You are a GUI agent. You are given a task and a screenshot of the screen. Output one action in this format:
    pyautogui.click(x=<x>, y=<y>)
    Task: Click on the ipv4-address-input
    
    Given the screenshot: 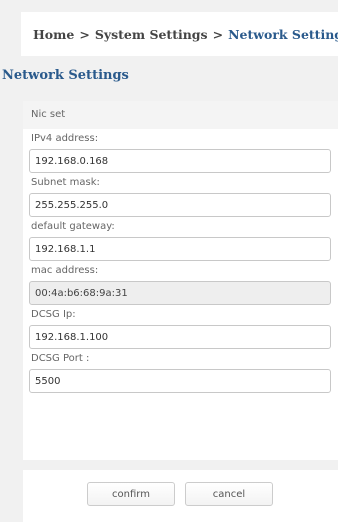 What is the action you would take?
    pyautogui.click(x=180, y=161)
    